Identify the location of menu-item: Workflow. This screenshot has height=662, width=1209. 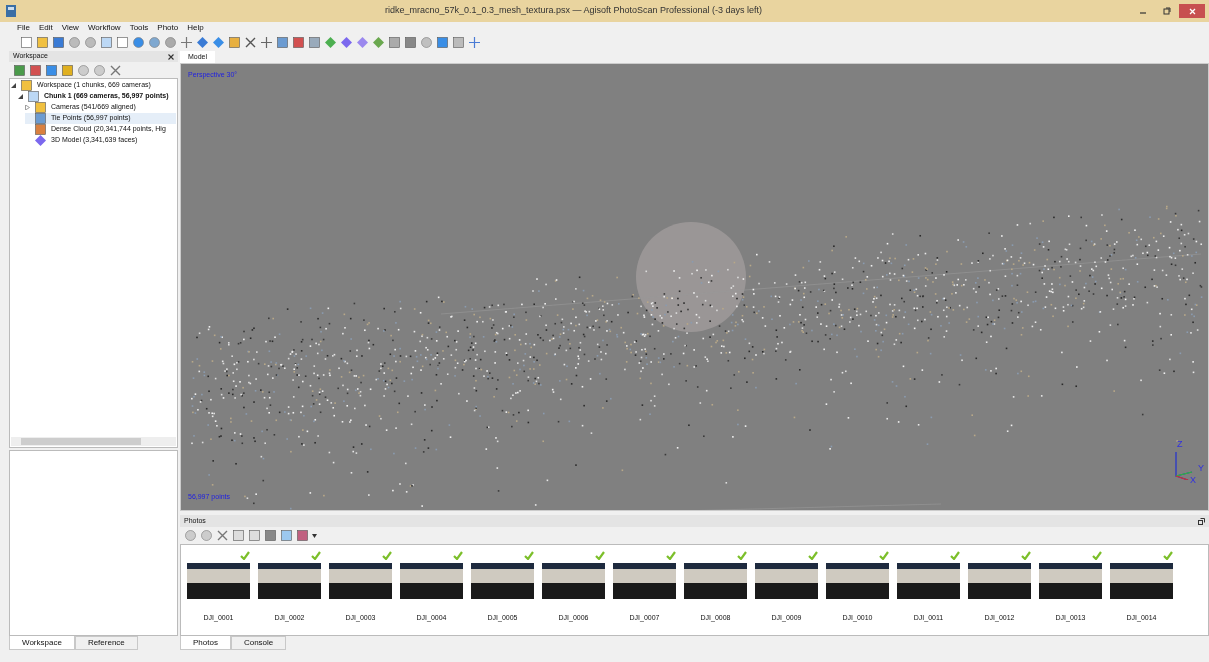
(104, 28).